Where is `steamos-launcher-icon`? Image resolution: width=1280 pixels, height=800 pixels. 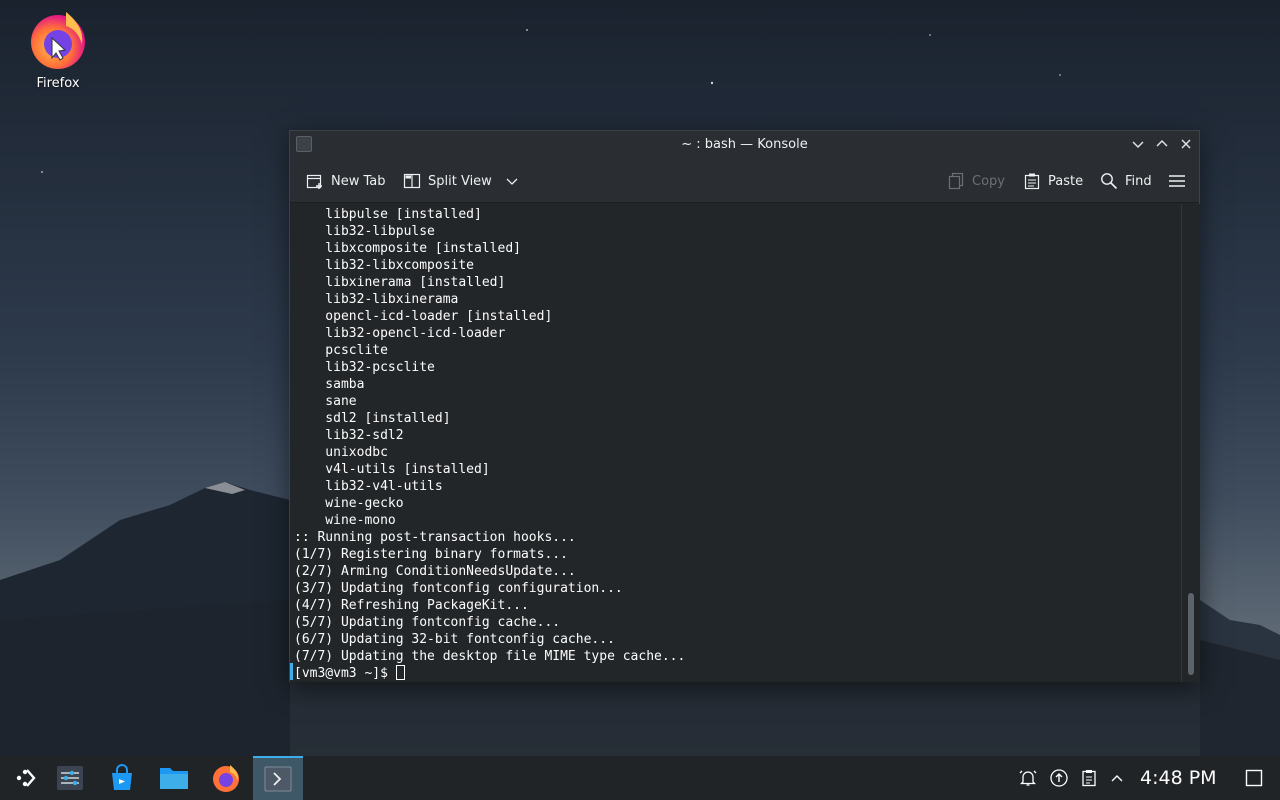
steamos-launcher-icon is located at coordinates (26, 778).